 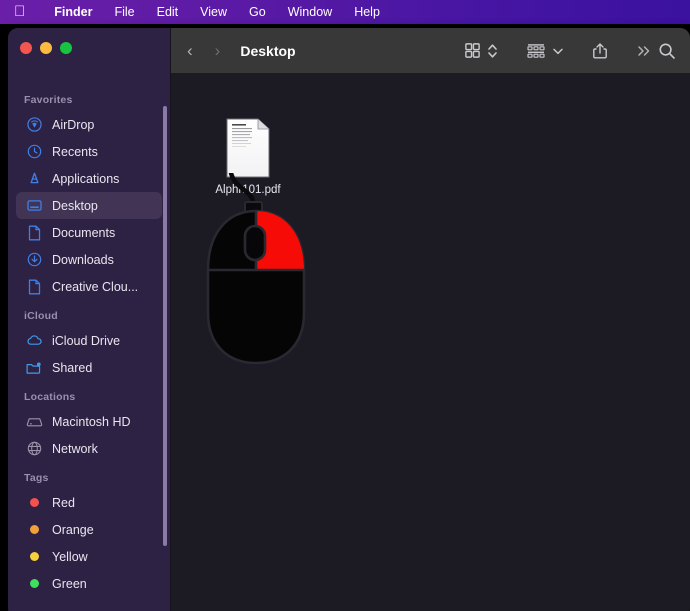 I want to click on sidebar-item-label: Network, so click(x=75, y=448).